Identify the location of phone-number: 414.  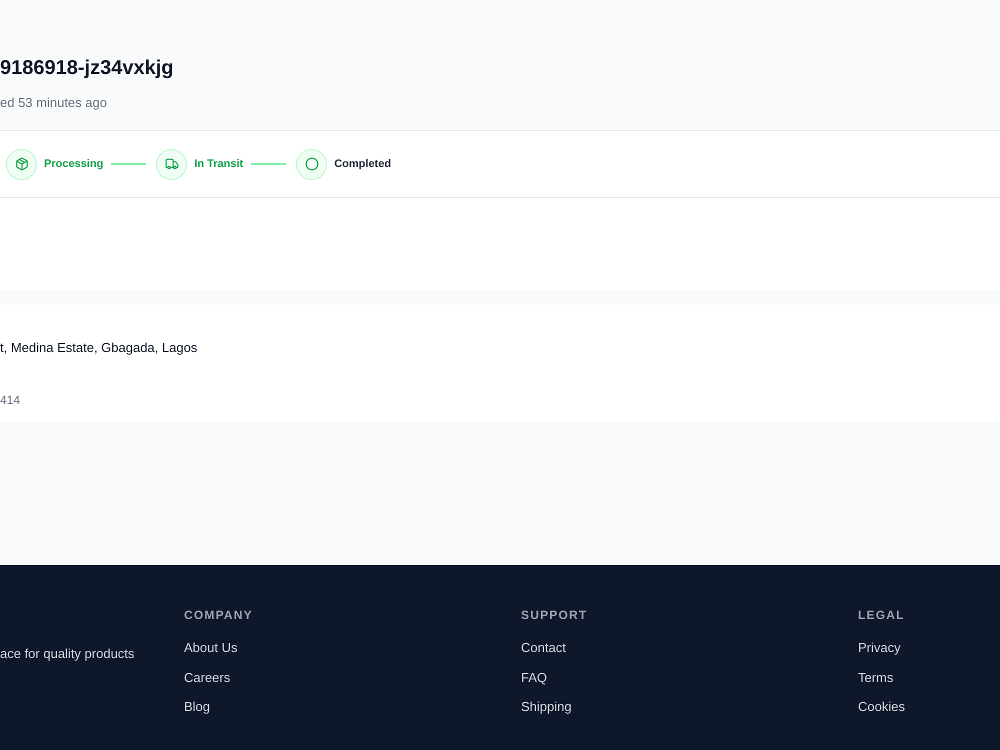
(10, 400).